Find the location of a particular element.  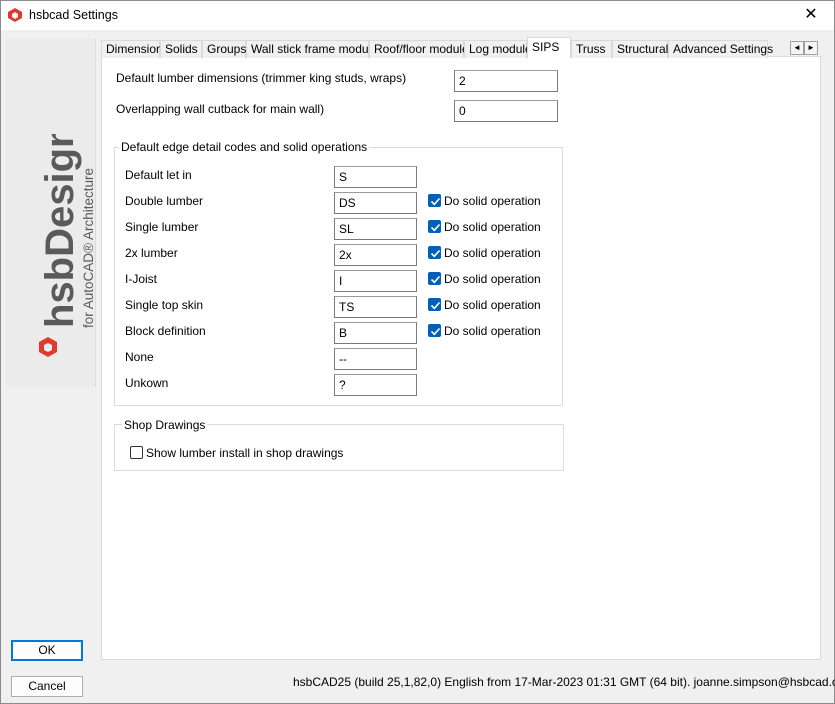

tab-scroll-left-icon: ◄ is located at coordinates (797, 48).